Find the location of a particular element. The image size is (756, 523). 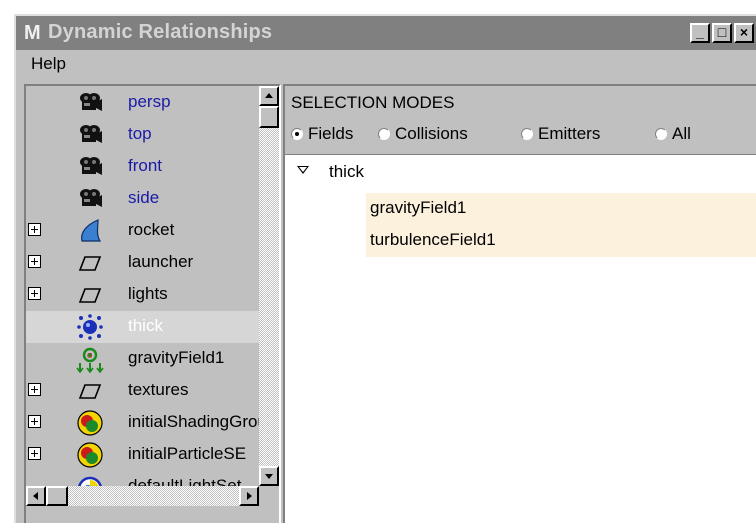

outliner-item-label: lights is located at coordinates (148, 293).